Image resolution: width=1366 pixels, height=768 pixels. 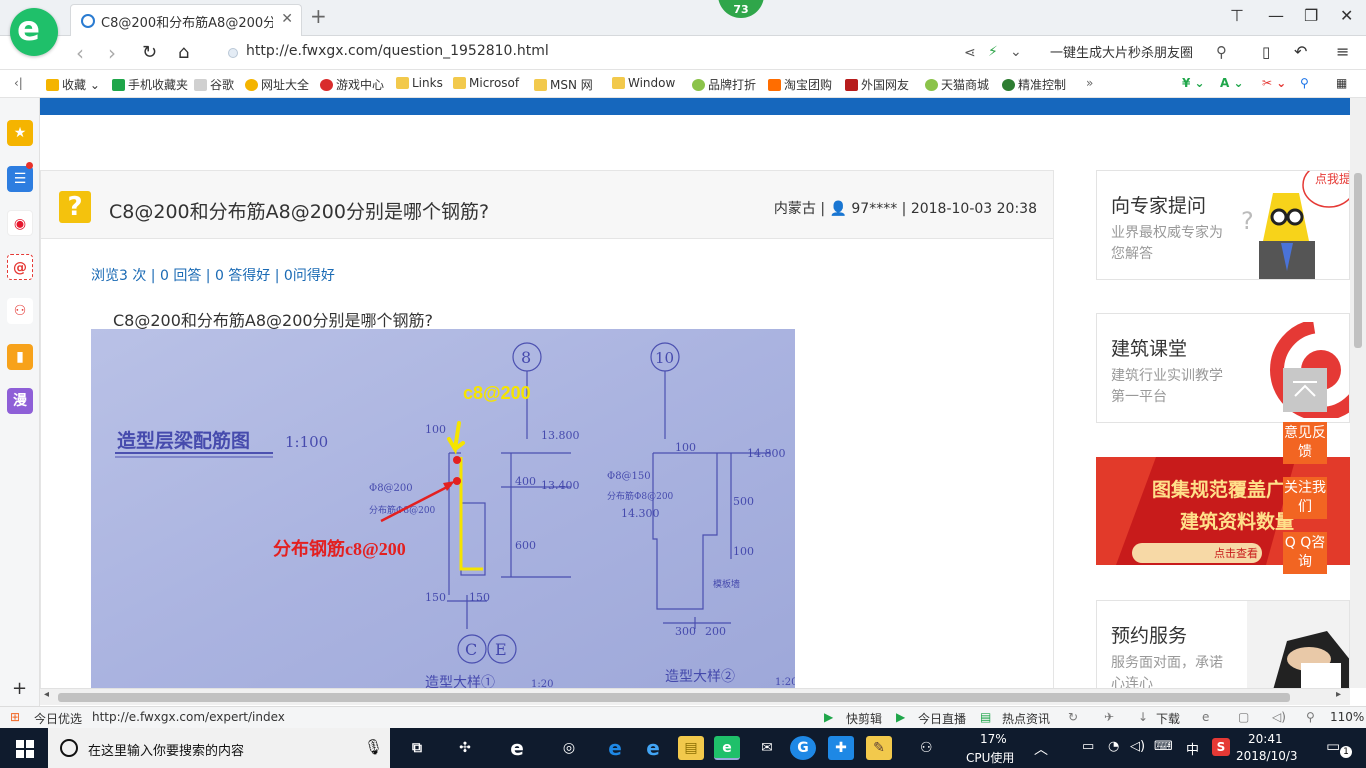 I want to click on back-icon: ‹, so click(x=80, y=53).